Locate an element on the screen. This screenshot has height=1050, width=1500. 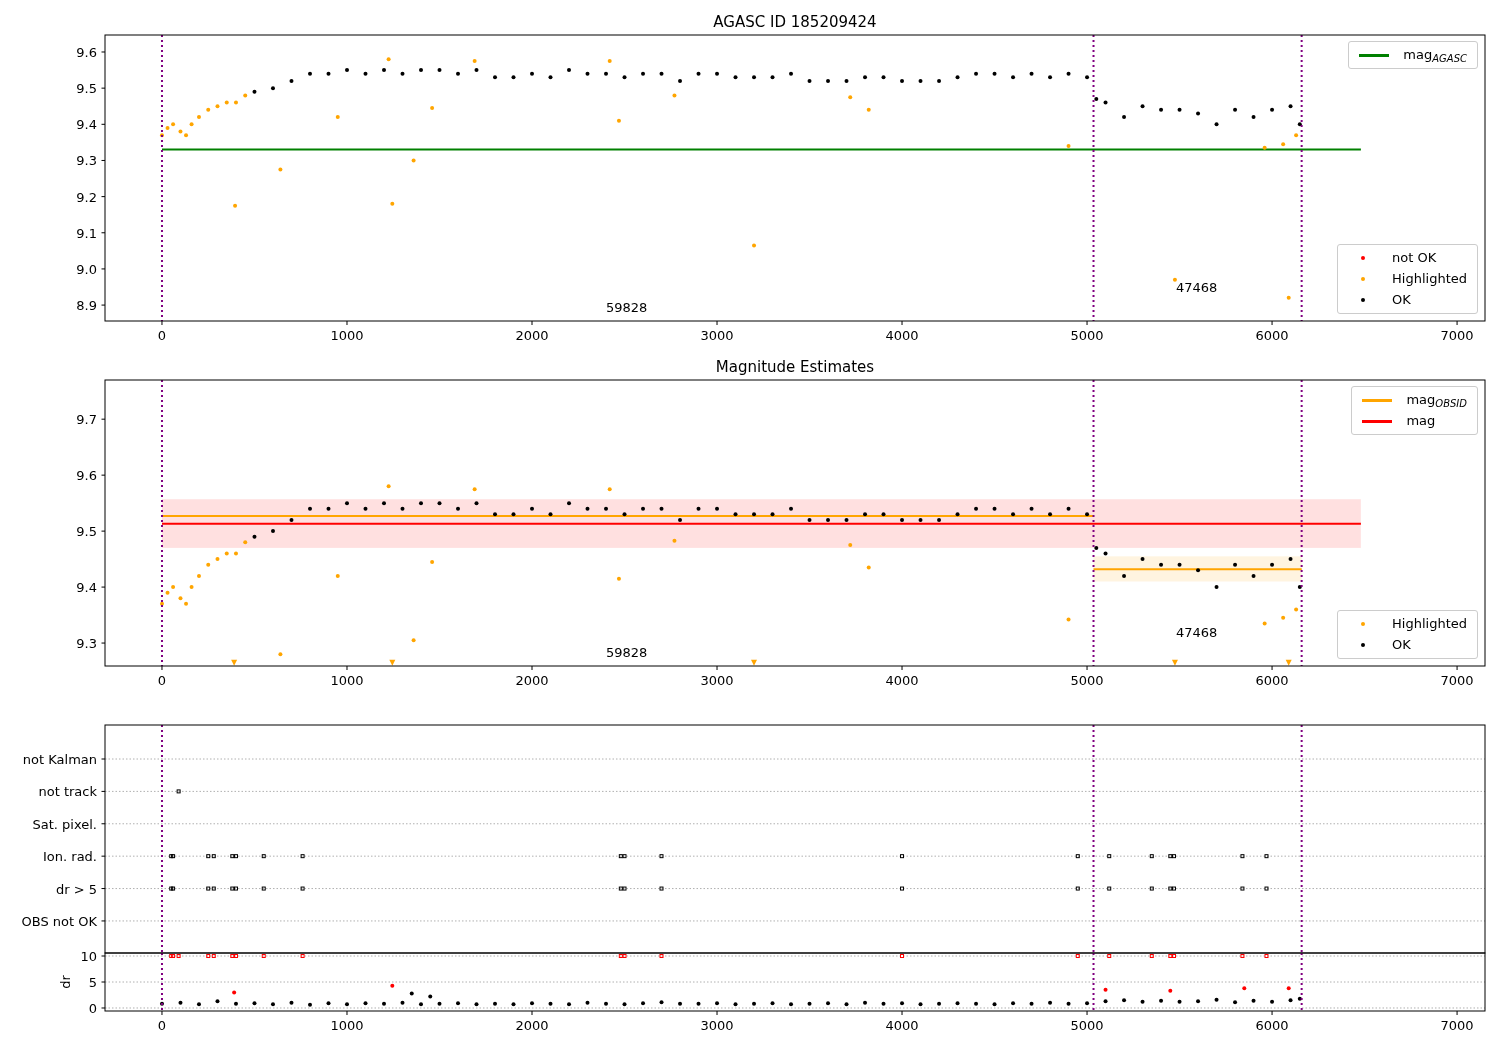
tick-label: 9.0 is located at coordinates (86, 269).